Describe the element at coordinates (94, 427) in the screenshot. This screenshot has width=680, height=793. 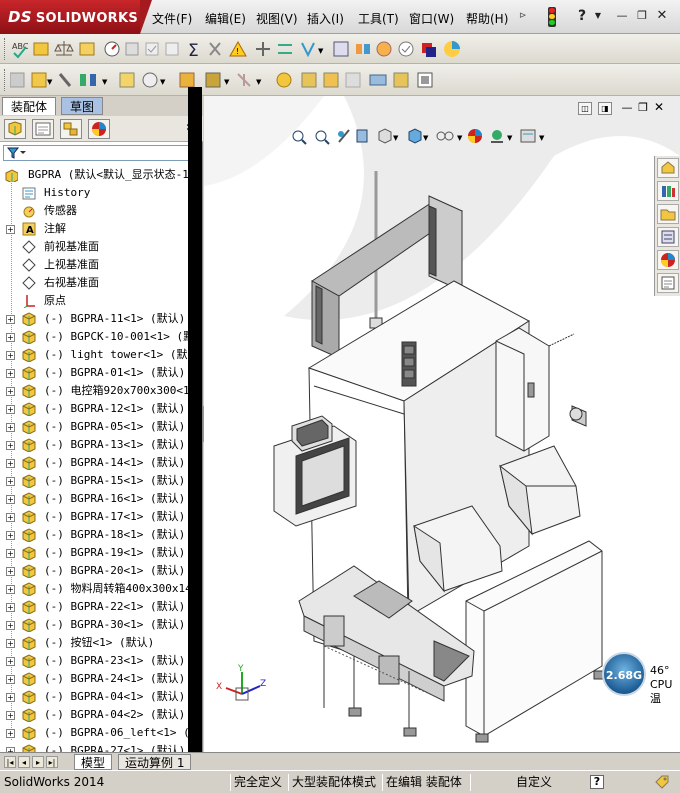
I see `tree-item: + (-) BGPRA-05<1> (默认)` at that location.